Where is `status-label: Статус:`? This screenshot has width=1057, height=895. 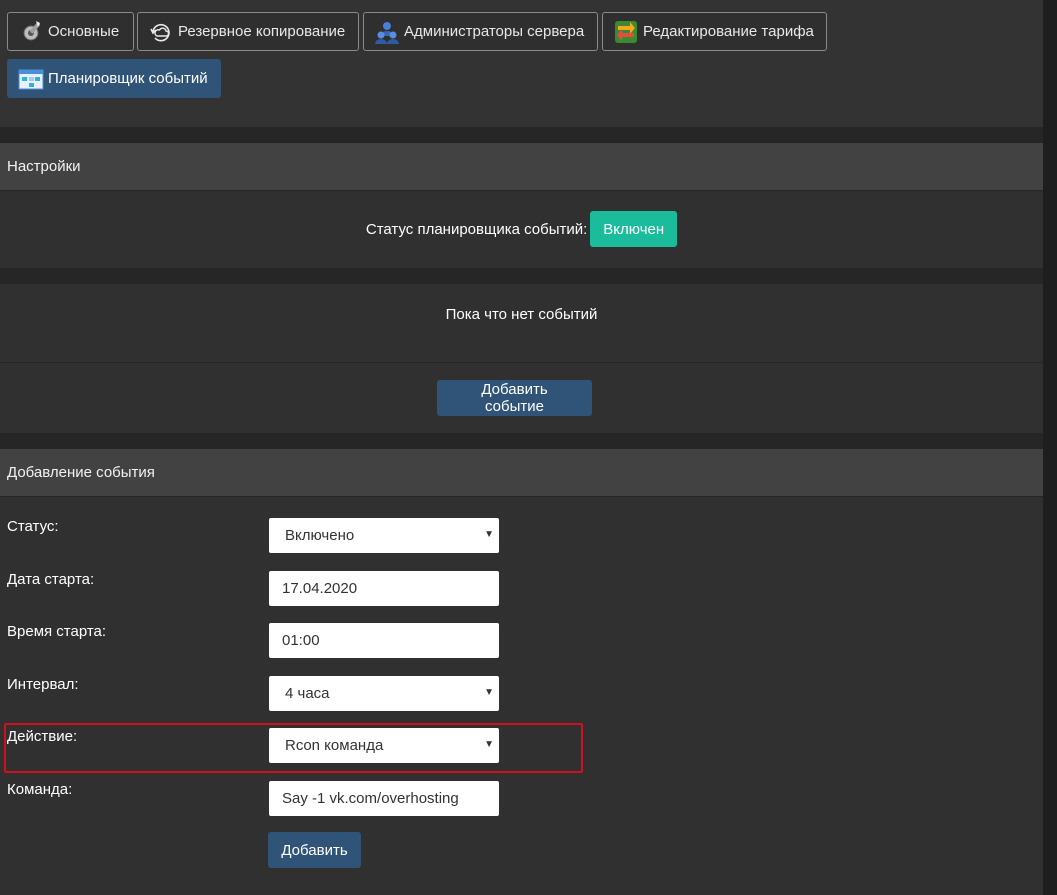
status-label: Статус: is located at coordinates (33, 526).